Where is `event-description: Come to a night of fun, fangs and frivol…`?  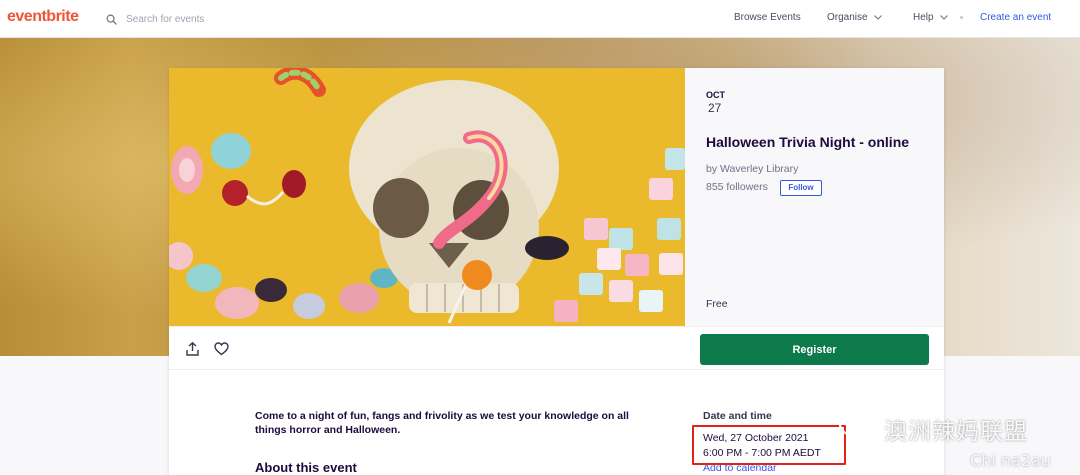
event-description: Come to a night of fun, fangs and frivol… is located at coordinates (442, 423).